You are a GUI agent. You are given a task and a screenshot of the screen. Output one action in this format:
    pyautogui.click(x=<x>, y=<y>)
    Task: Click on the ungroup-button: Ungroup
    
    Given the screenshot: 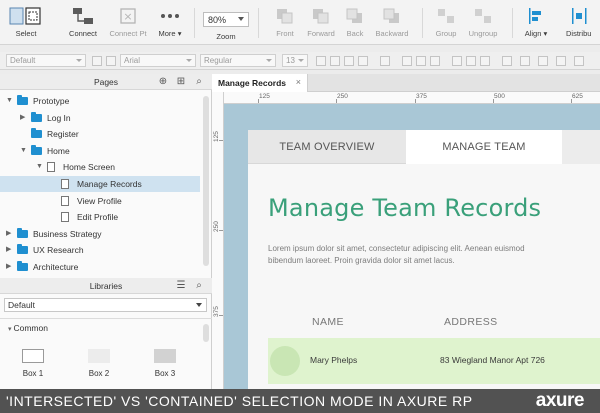 What is the action you would take?
    pyautogui.click(x=483, y=24)
    